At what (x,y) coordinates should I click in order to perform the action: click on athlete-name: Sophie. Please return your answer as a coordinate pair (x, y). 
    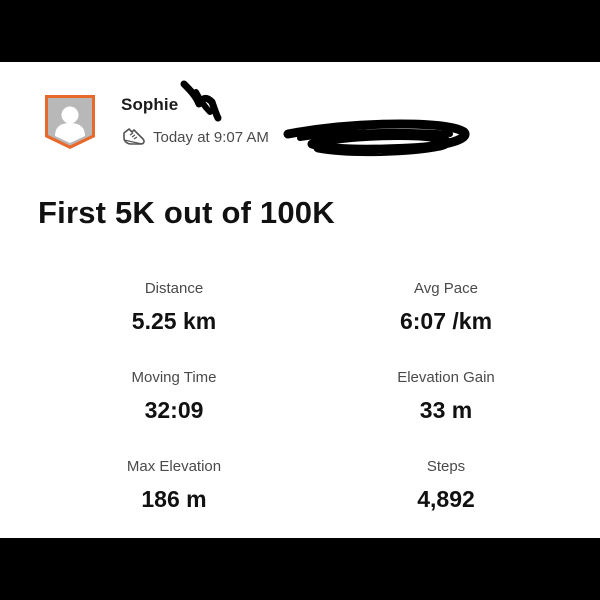
    Looking at the image, I should click on (149, 105).